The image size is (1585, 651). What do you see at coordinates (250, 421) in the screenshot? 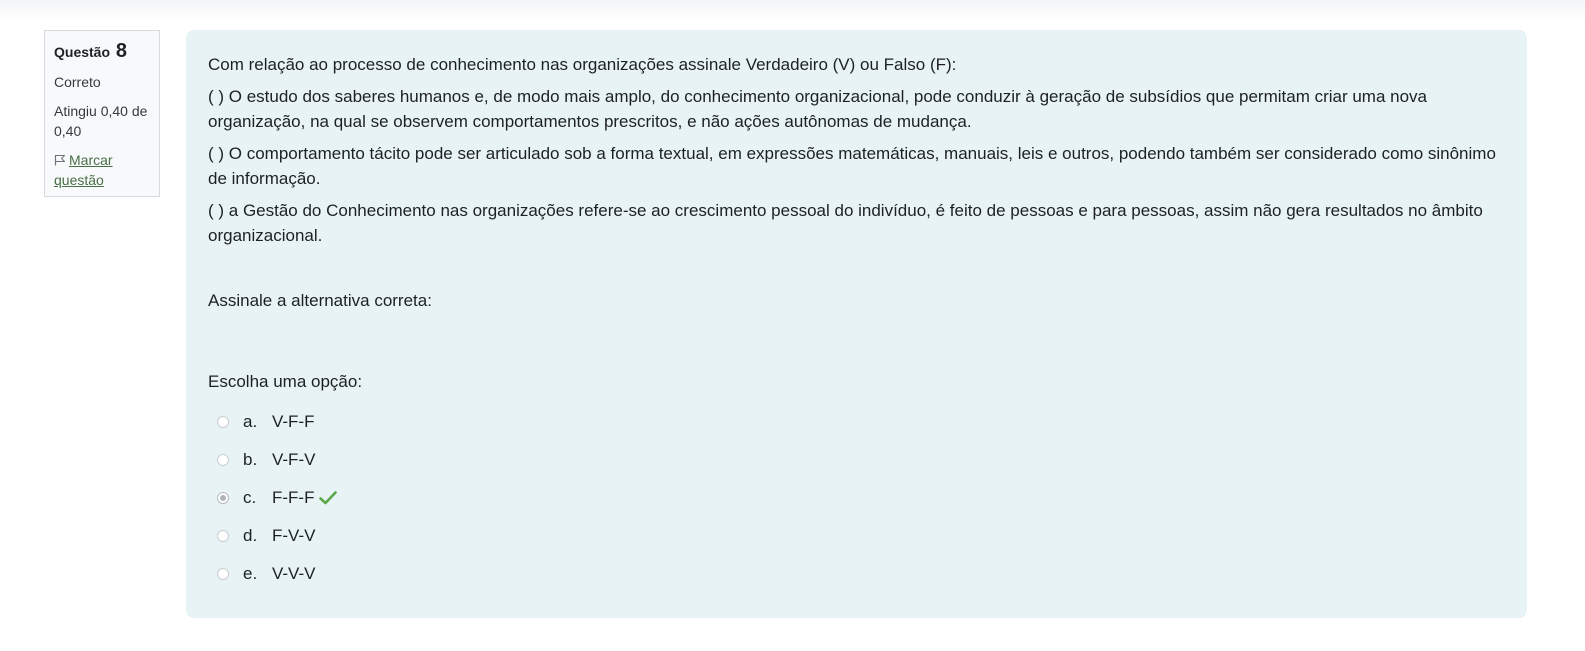
I see `option-a-letter: a.` at bounding box center [250, 421].